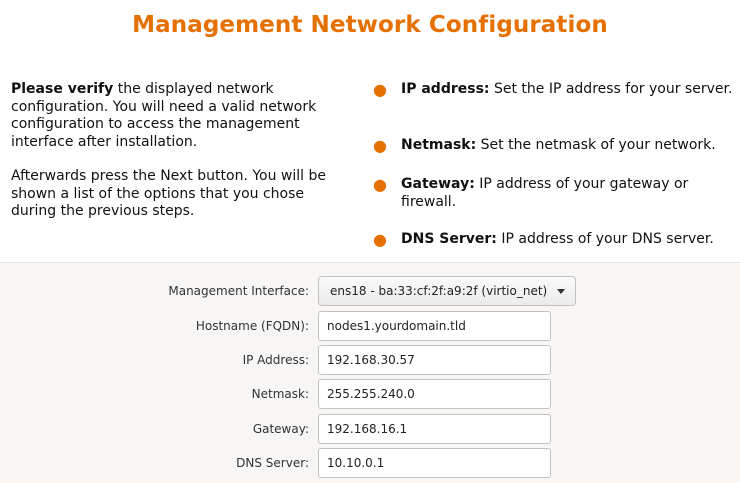 Image resolution: width=740 pixels, height=483 pixels. I want to click on bullet-label: IP address:, so click(445, 89).